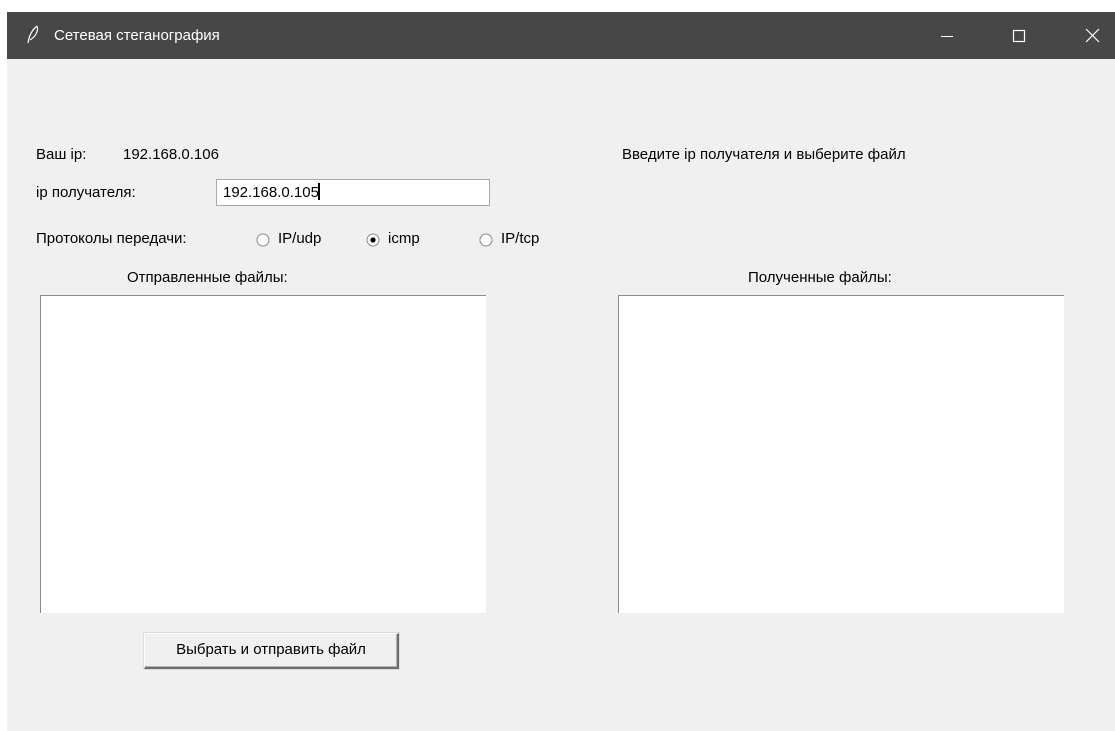  What do you see at coordinates (171, 154) in the screenshot?
I see `your-ip-value: 192.168.0.106` at bounding box center [171, 154].